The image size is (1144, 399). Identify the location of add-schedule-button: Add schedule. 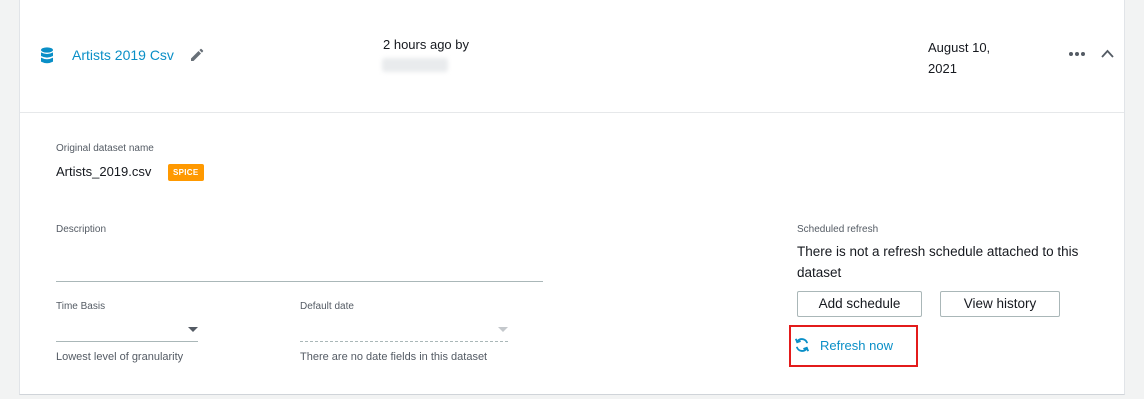
(859, 304).